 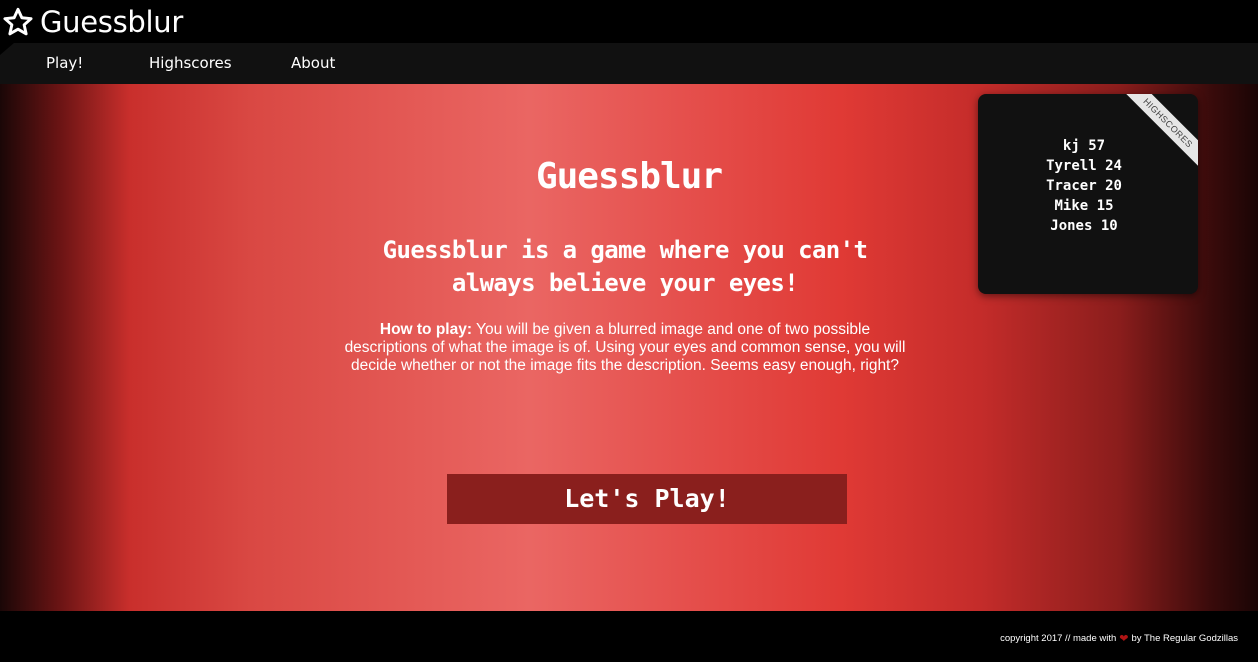 I want to click on highscore-row: kj 57, so click(x=1084, y=146).